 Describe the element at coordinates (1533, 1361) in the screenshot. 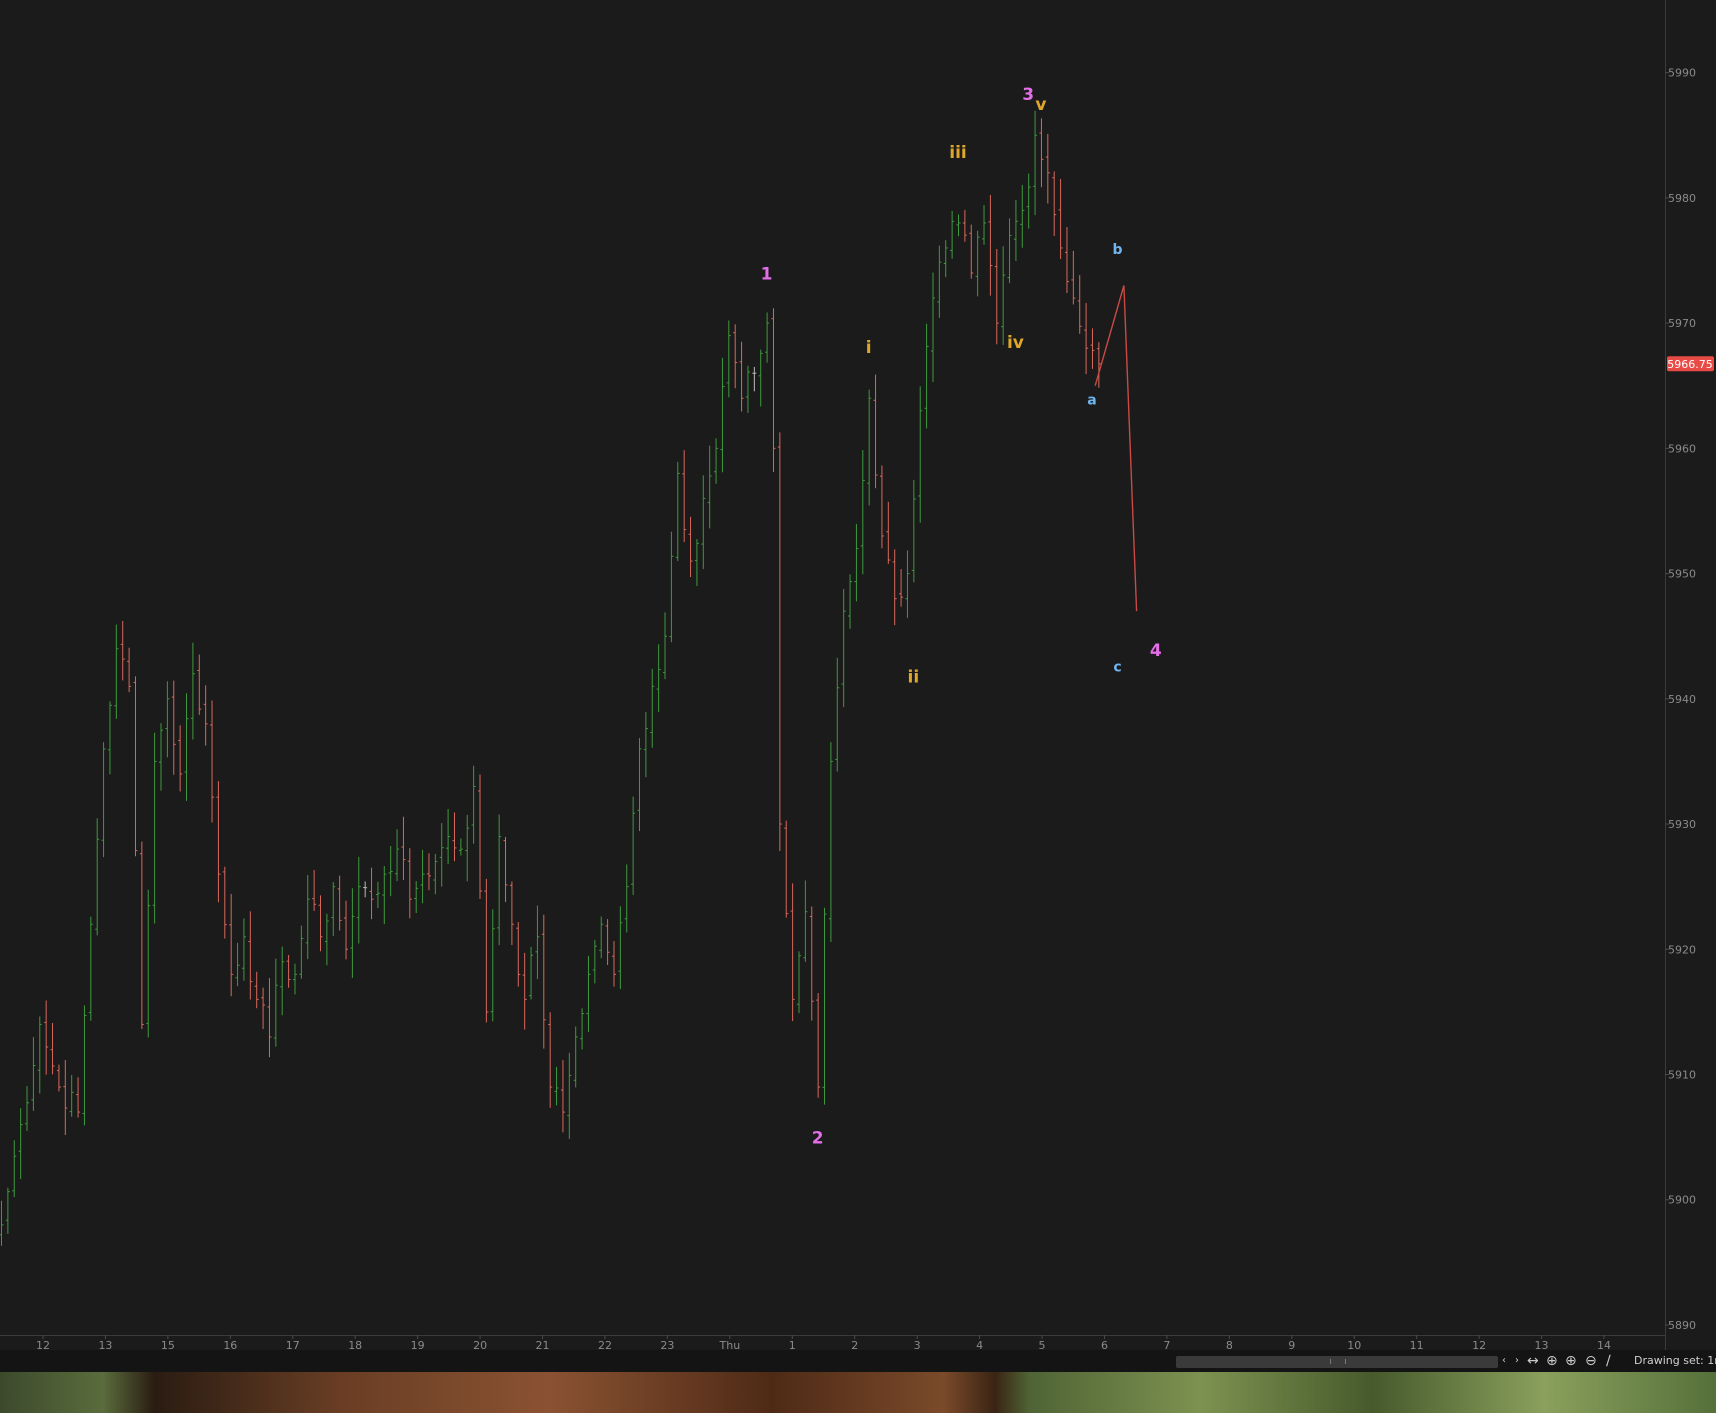

I see `expand-icon: ↔` at that location.